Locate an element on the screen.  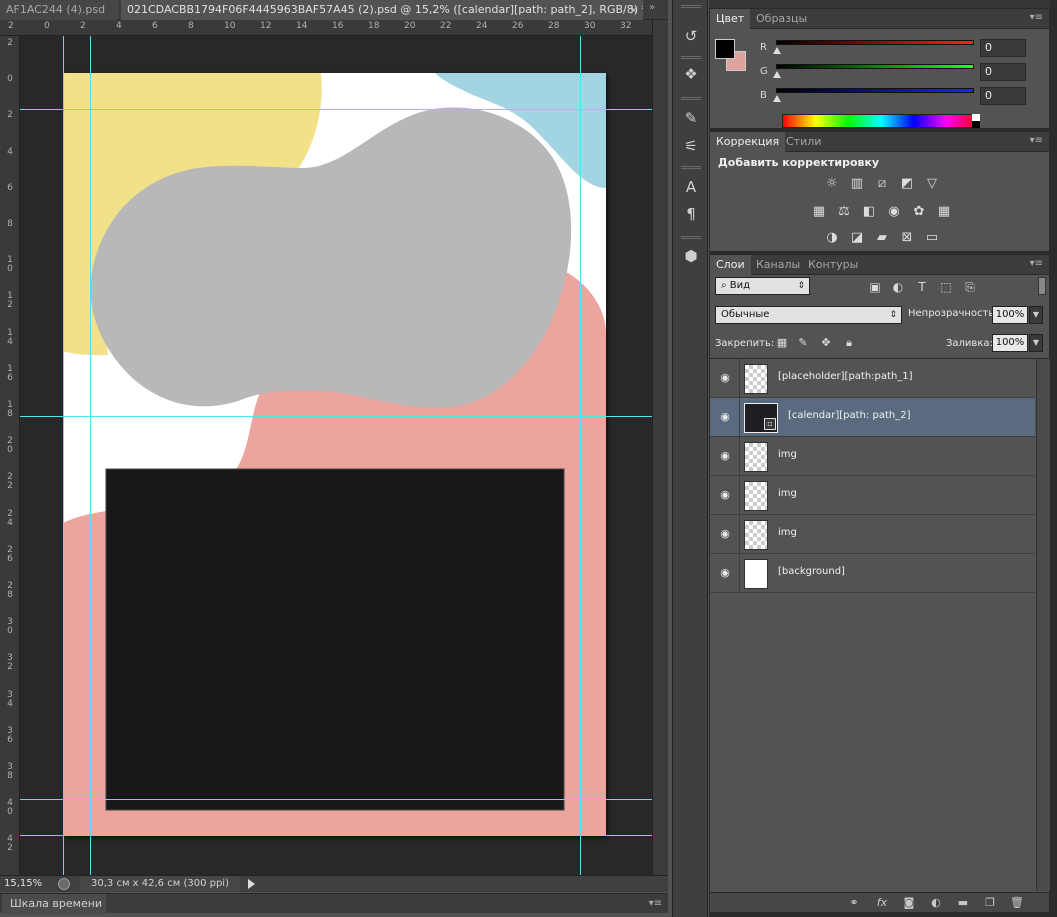
blend-mode-select: Обычные ⇕ is located at coordinates (808, 315).